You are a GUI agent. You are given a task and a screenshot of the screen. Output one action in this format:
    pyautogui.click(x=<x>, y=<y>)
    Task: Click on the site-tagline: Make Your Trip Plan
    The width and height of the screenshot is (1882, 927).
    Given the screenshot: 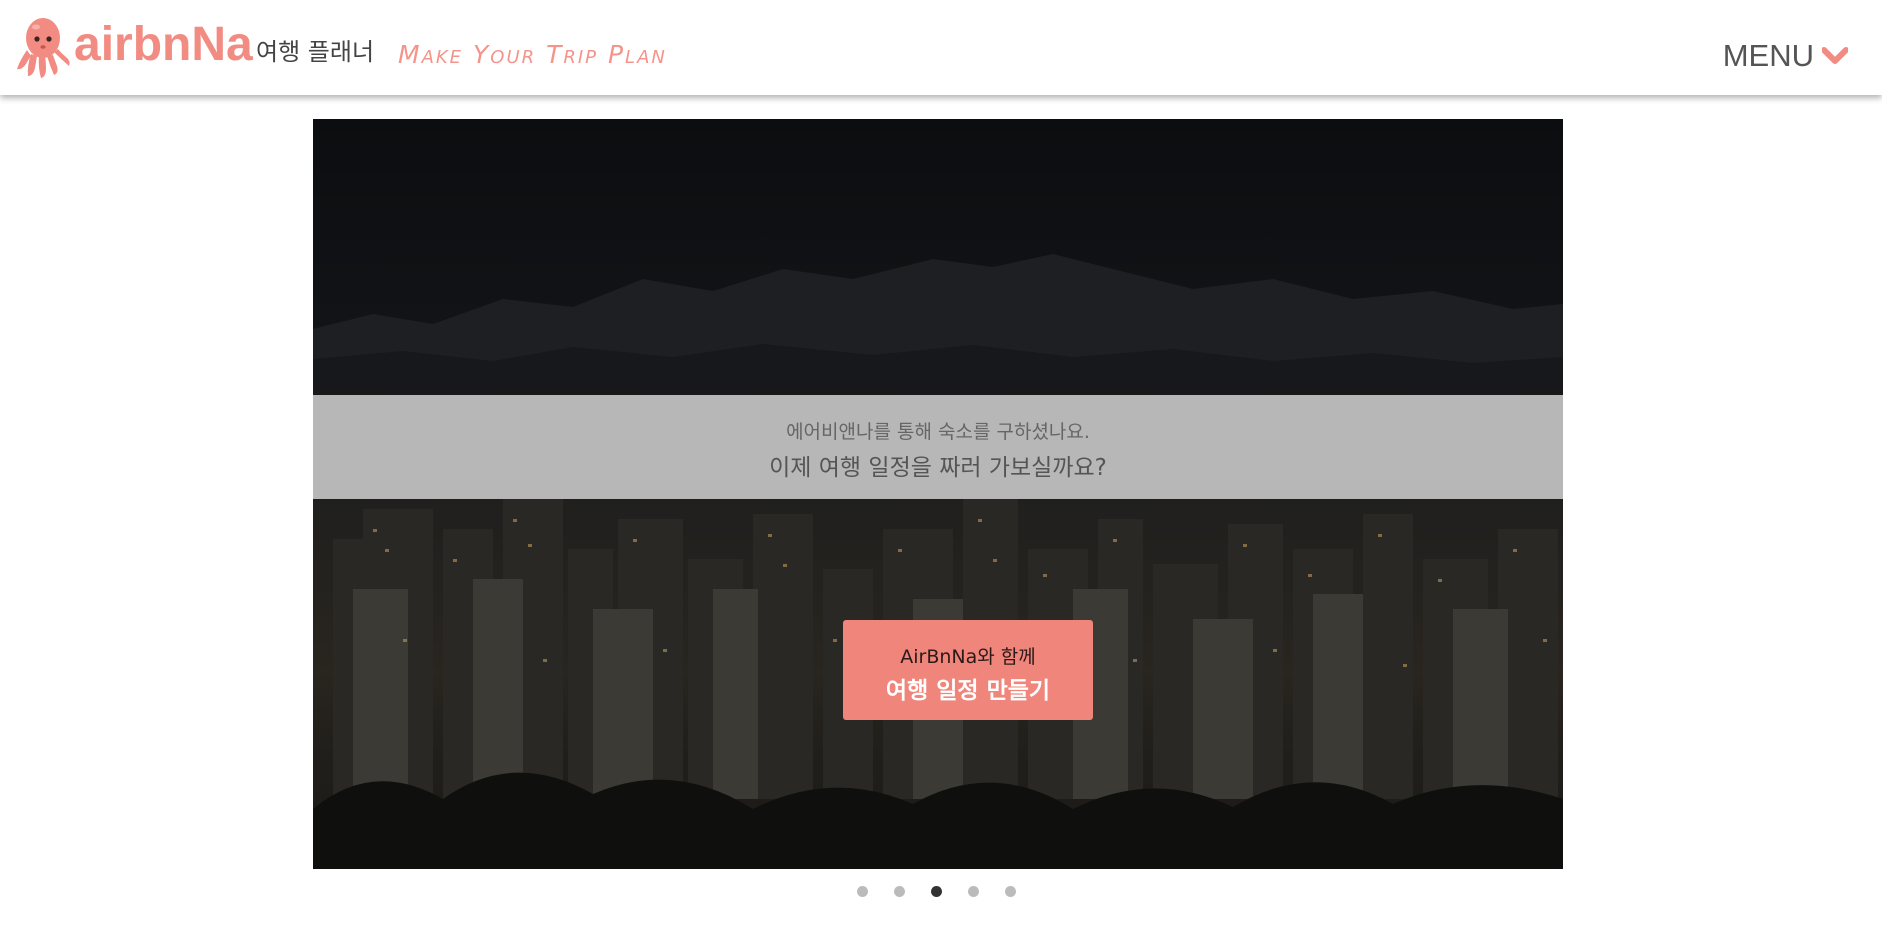 What is the action you would take?
    pyautogui.click(x=532, y=54)
    